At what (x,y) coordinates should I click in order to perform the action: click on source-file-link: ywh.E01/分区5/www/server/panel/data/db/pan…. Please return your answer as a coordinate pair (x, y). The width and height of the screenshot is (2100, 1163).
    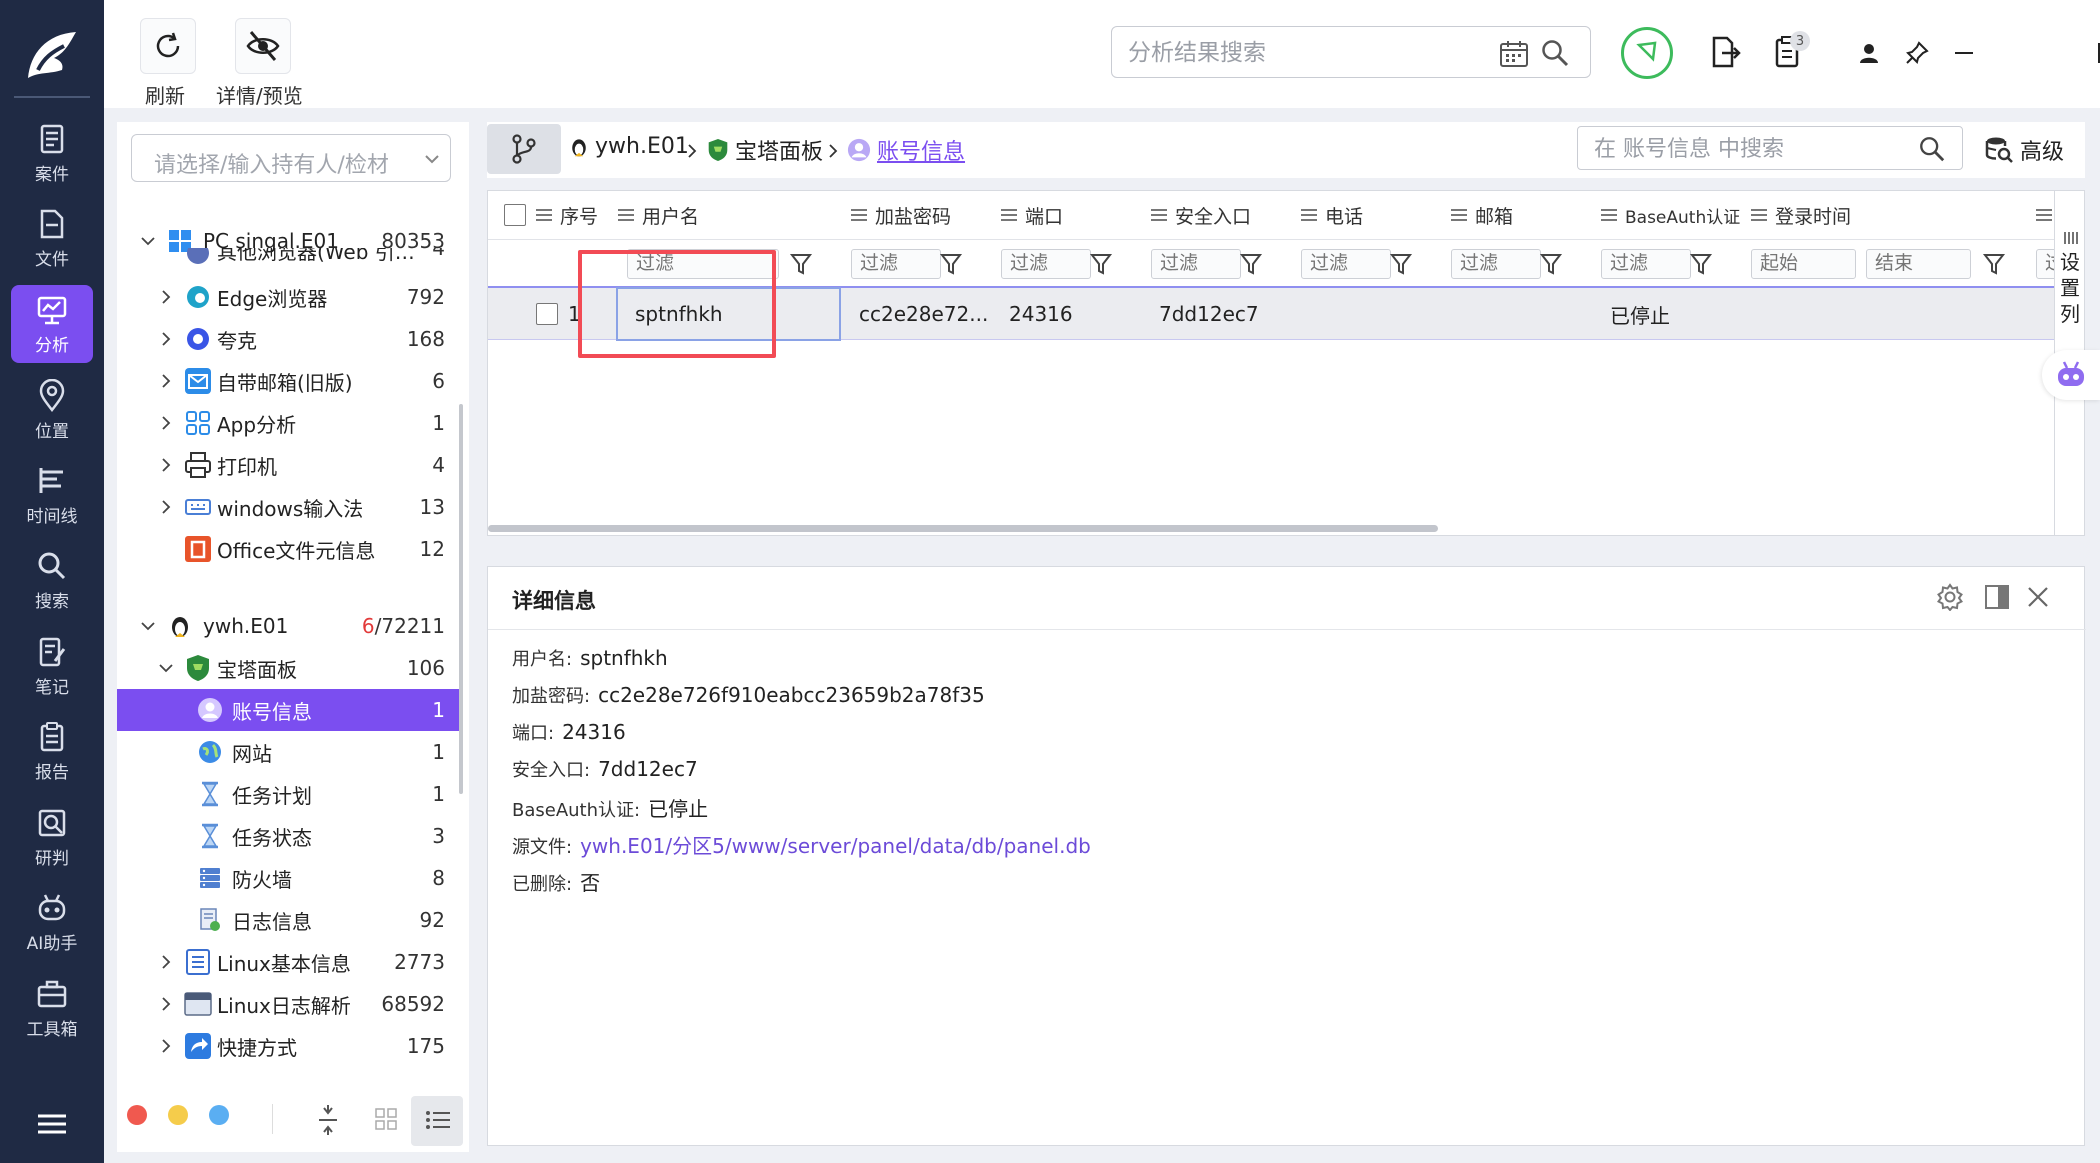
    Looking at the image, I should click on (835, 846).